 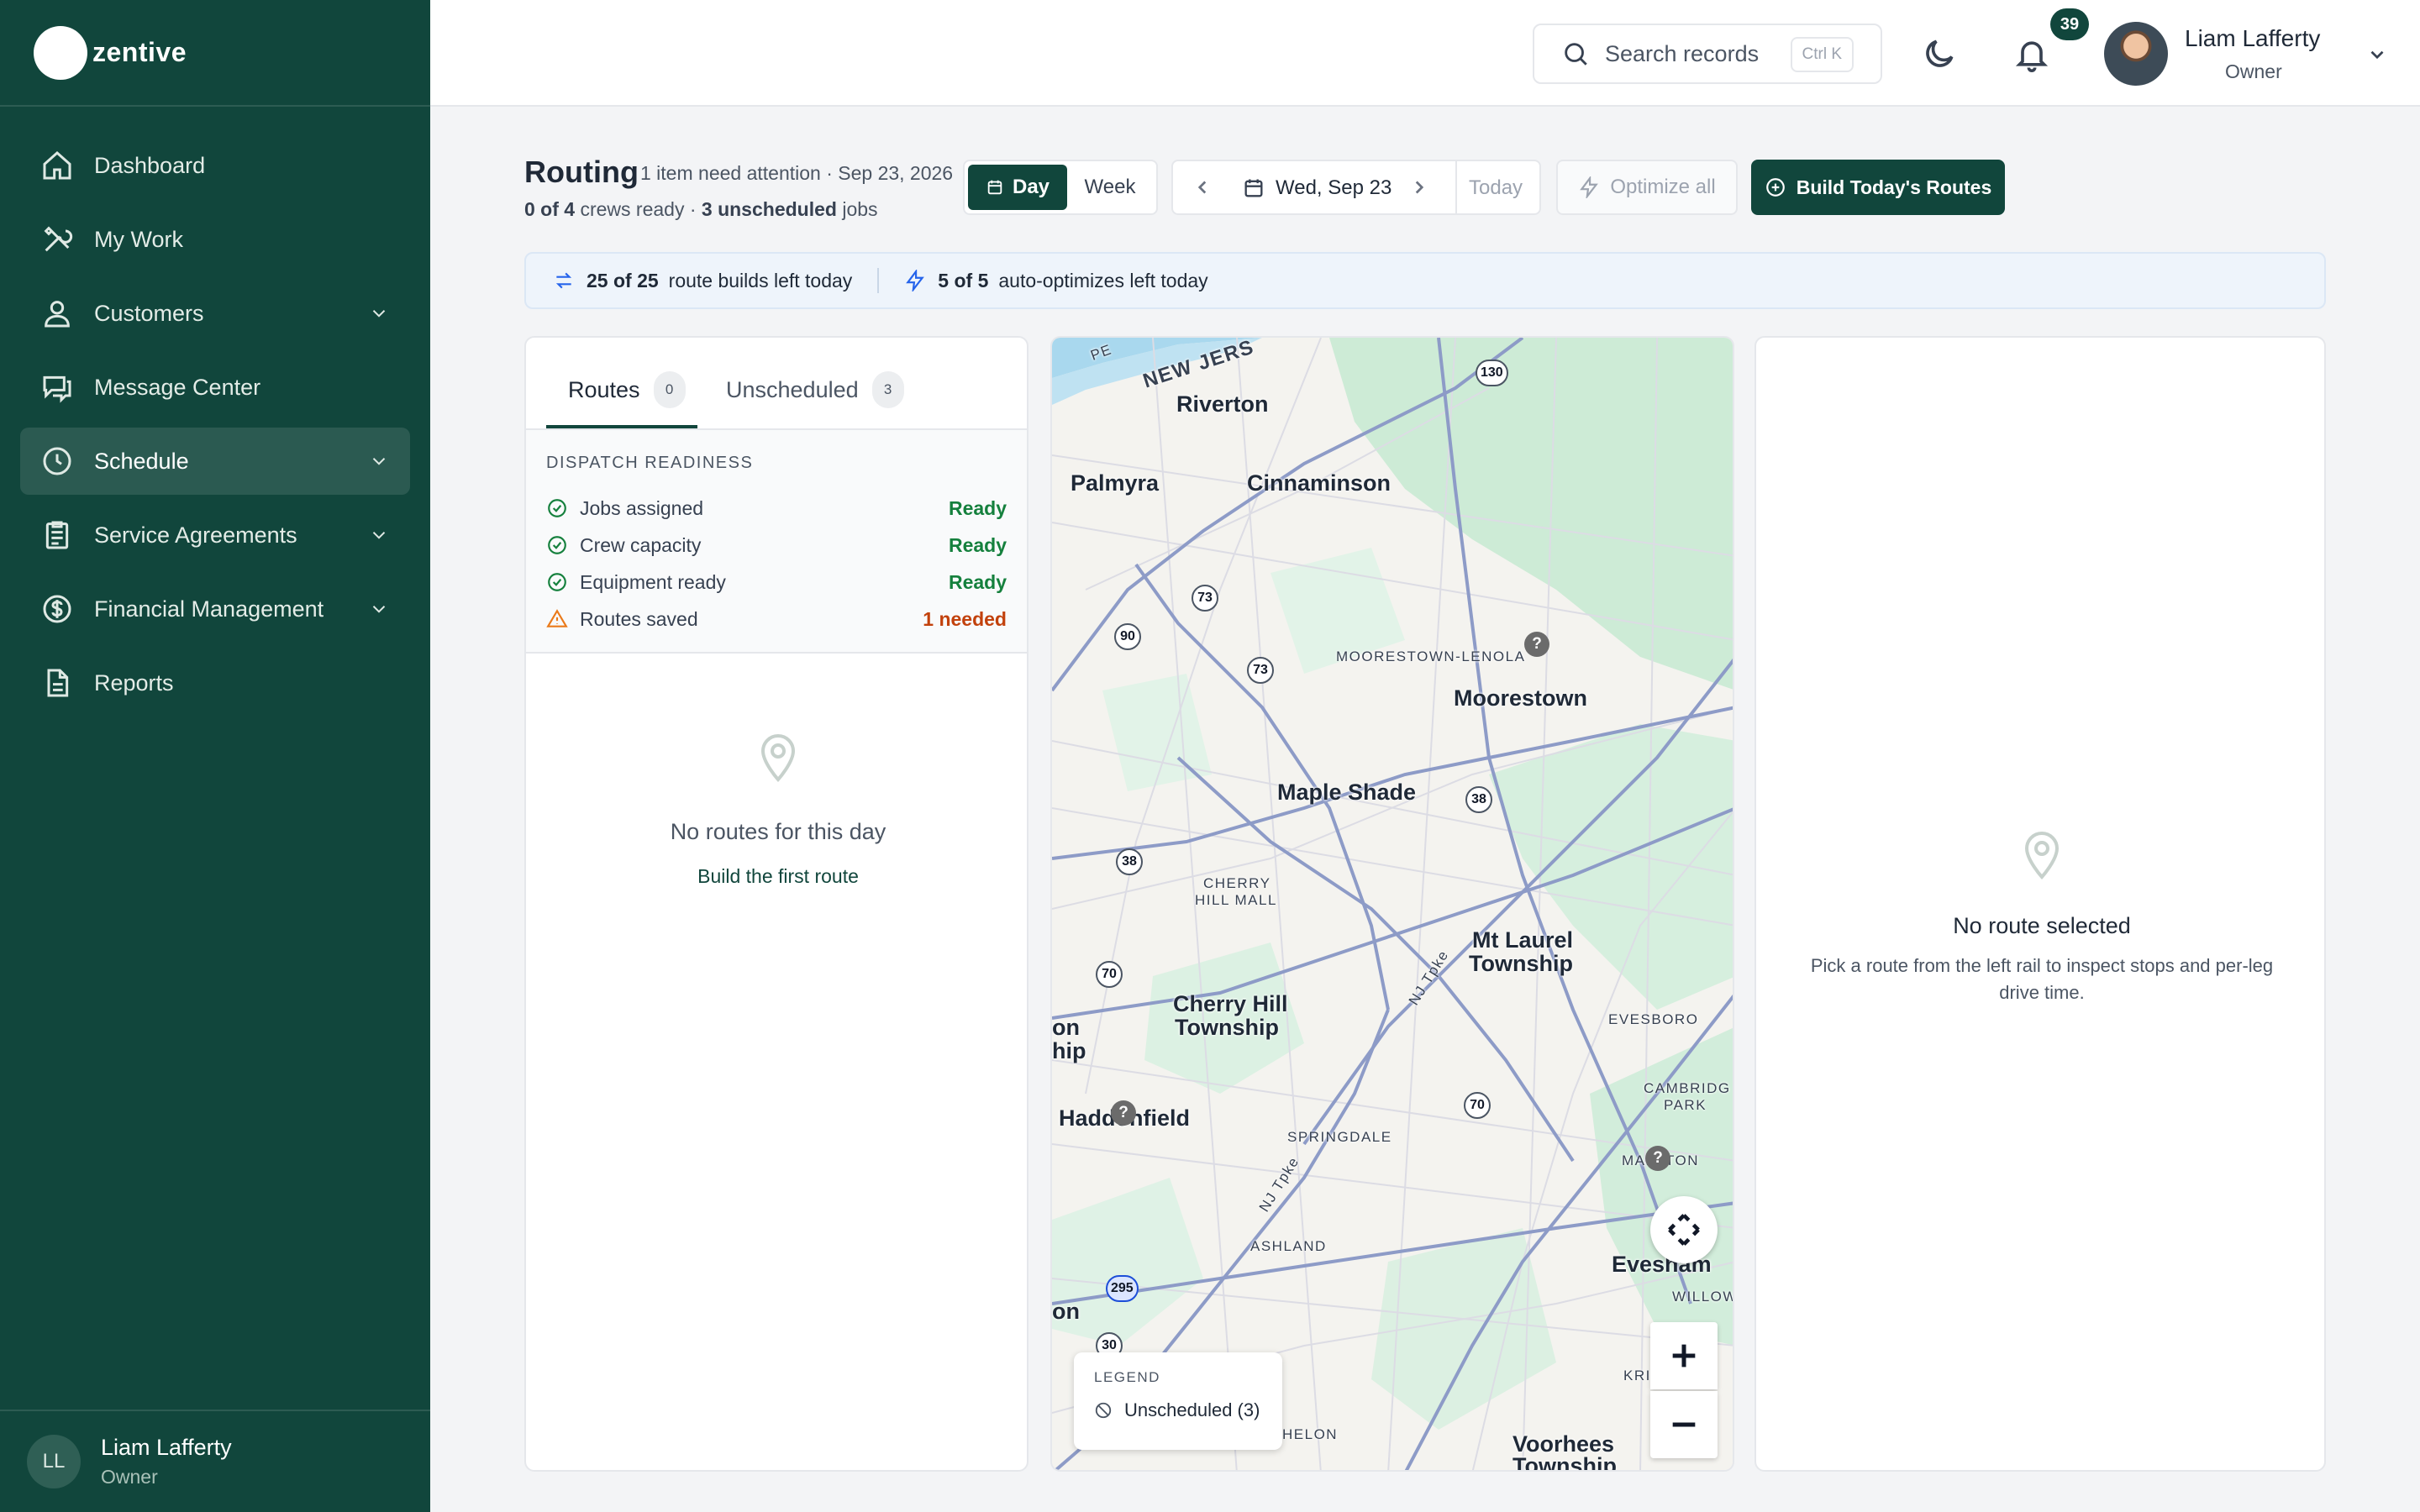 What do you see at coordinates (1260, 670) in the screenshot?
I see `highway-shield: 73` at bounding box center [1260, 670].